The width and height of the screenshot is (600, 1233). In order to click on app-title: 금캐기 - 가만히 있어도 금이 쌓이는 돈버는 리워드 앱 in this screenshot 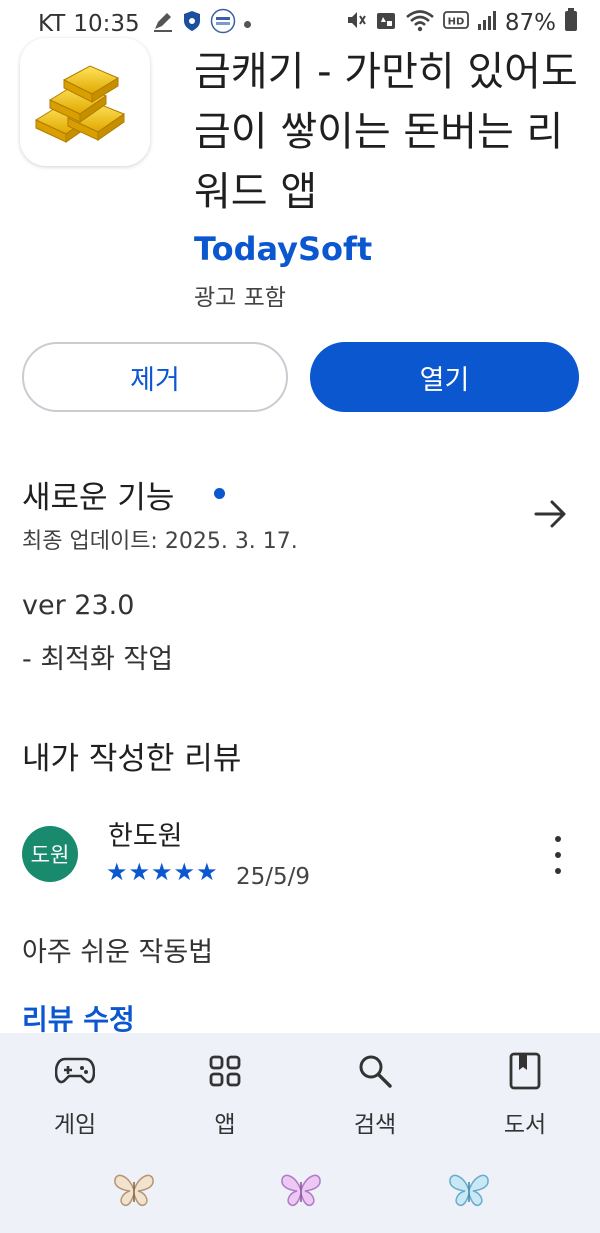, I will do `click(386, 132)`.